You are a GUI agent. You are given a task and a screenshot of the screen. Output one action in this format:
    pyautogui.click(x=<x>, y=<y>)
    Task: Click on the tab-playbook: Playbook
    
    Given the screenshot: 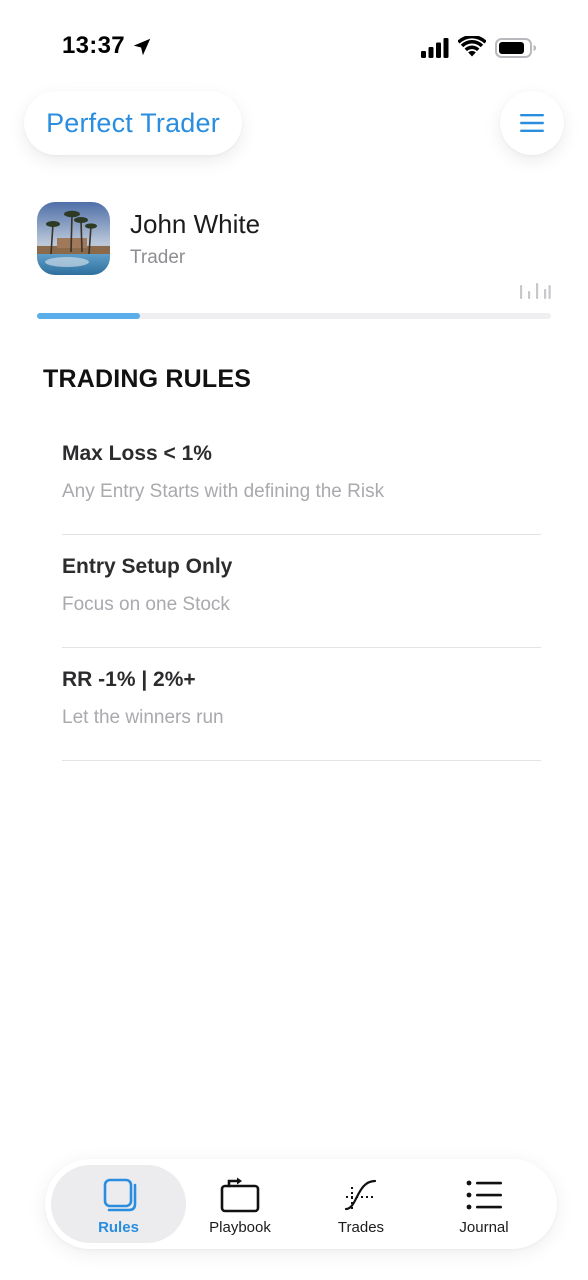 What is the action you would take?
    pyautogui.click(x=240, y=1204)
    